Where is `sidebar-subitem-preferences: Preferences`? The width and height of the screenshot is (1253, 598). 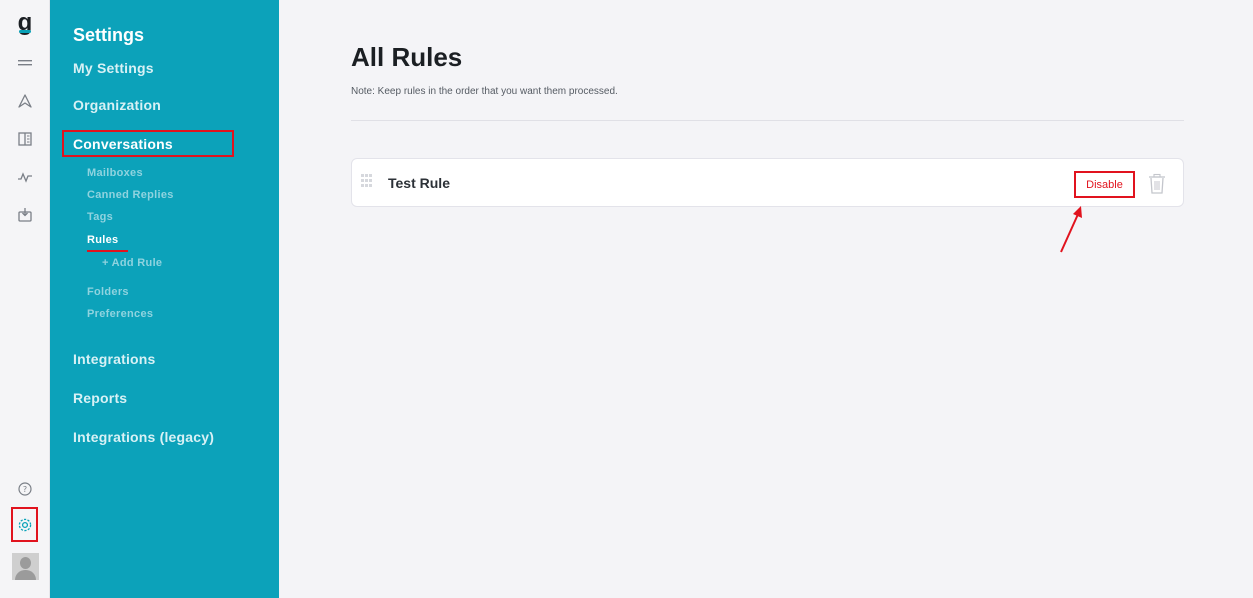 sidebar-subitem-preferences: Preferences is located at coordinates (120, 314).